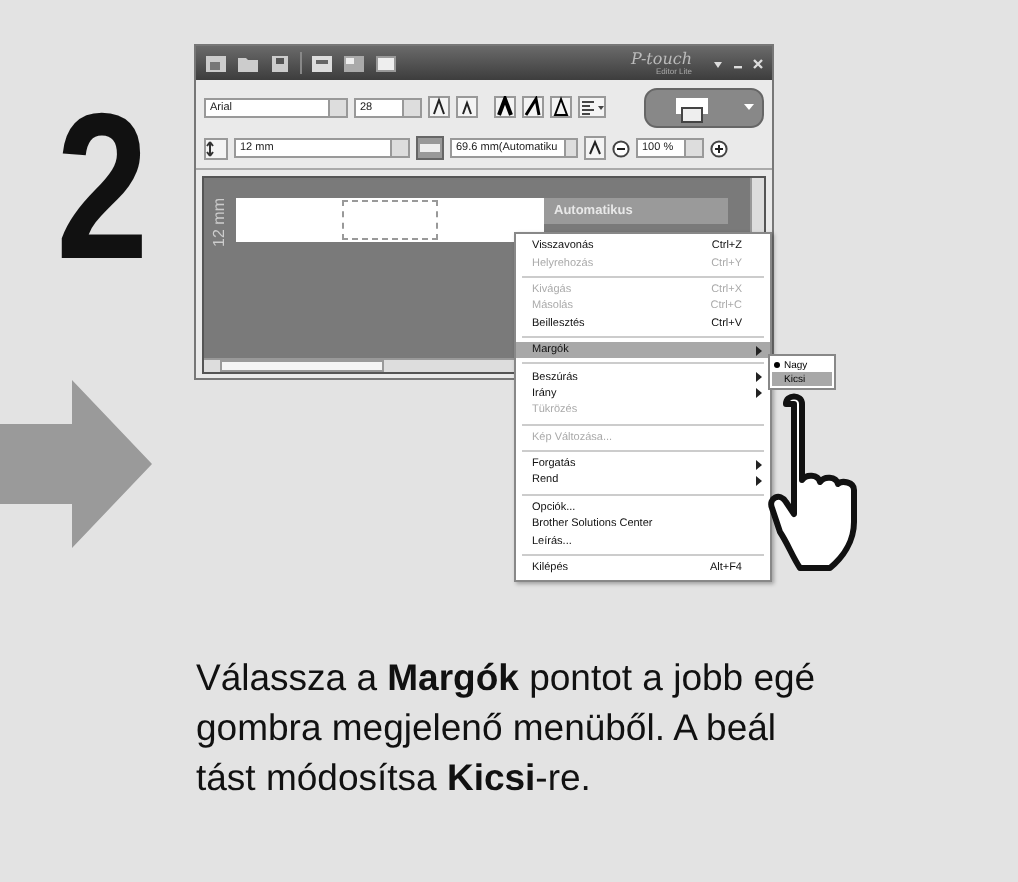 Image resolution: width=1018 pixels, height=882 pixels. What do you see at coordinates (561, 107) in the screenshot?
I see `outline-icon` at bounding box center [561, 107].